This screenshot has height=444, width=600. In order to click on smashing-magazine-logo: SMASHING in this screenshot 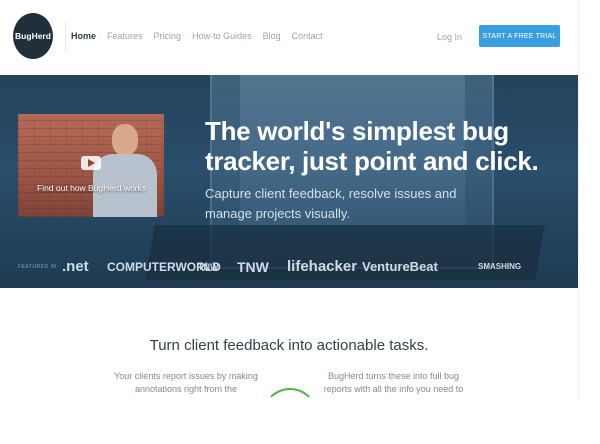, I will do `click(500, 266)`.